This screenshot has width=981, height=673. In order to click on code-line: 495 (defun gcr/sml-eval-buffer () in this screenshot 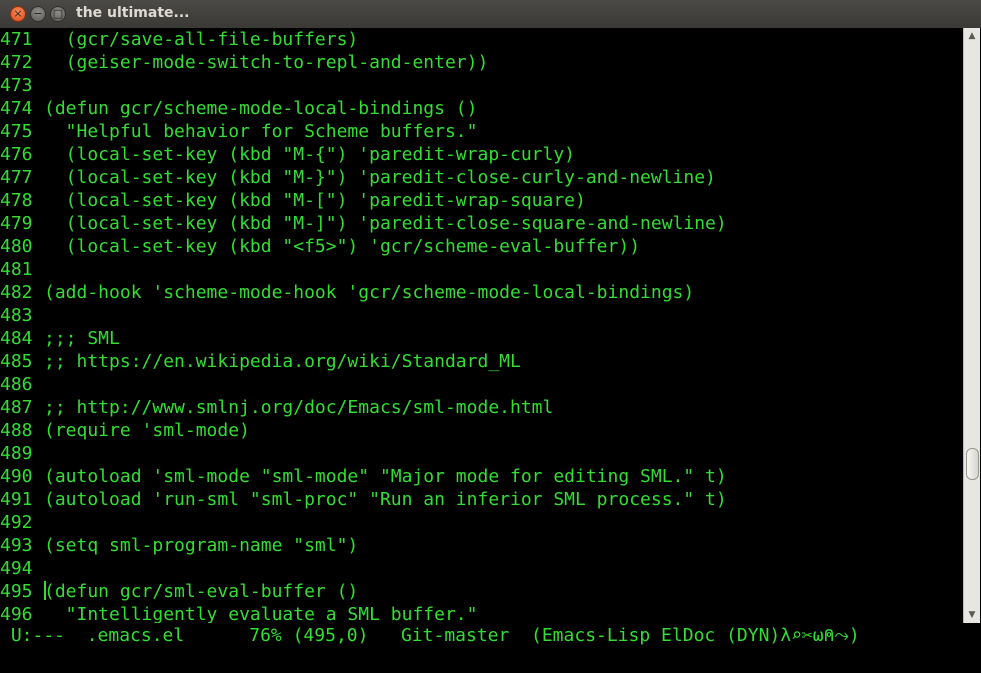, I will do `click(179, 591)`.